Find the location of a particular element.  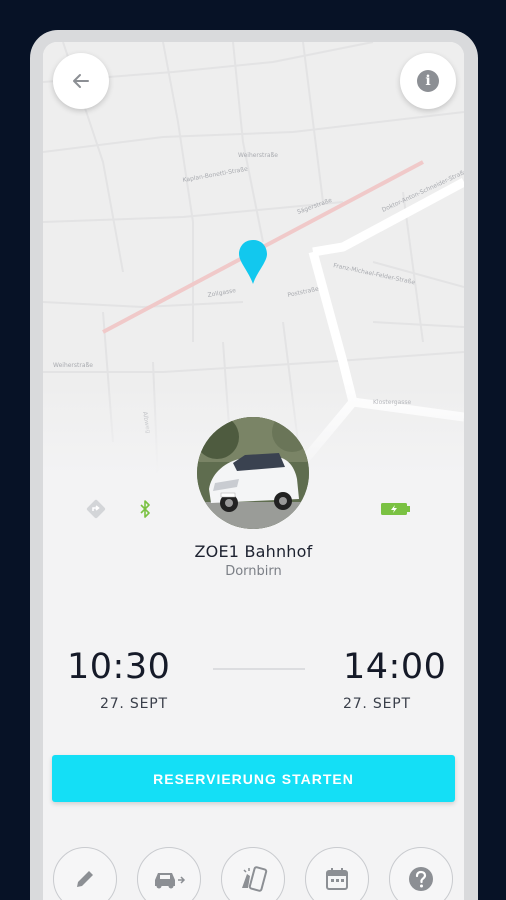

battery-charging-icon is located at coordinates (395, 509).